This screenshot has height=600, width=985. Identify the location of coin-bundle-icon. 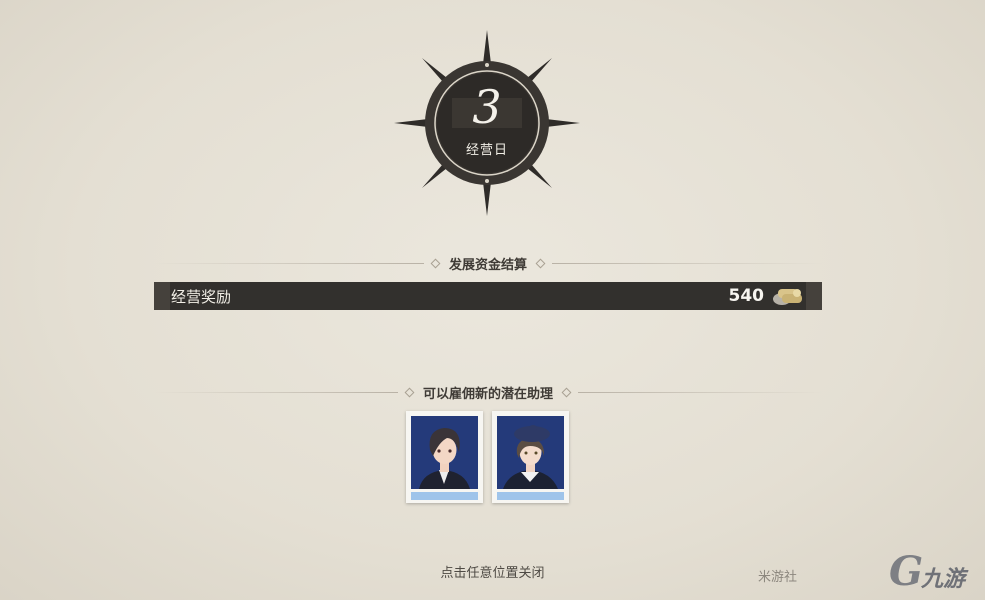
(787, 297).